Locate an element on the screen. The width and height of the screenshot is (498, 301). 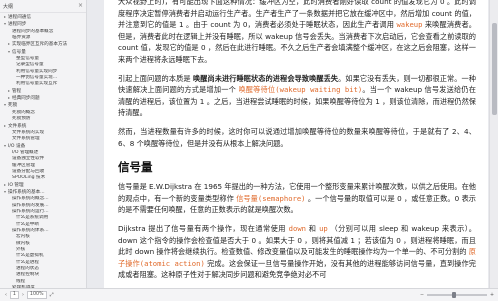
section-heading-semaphore: 信号量 is located at coordinates (135, 167).